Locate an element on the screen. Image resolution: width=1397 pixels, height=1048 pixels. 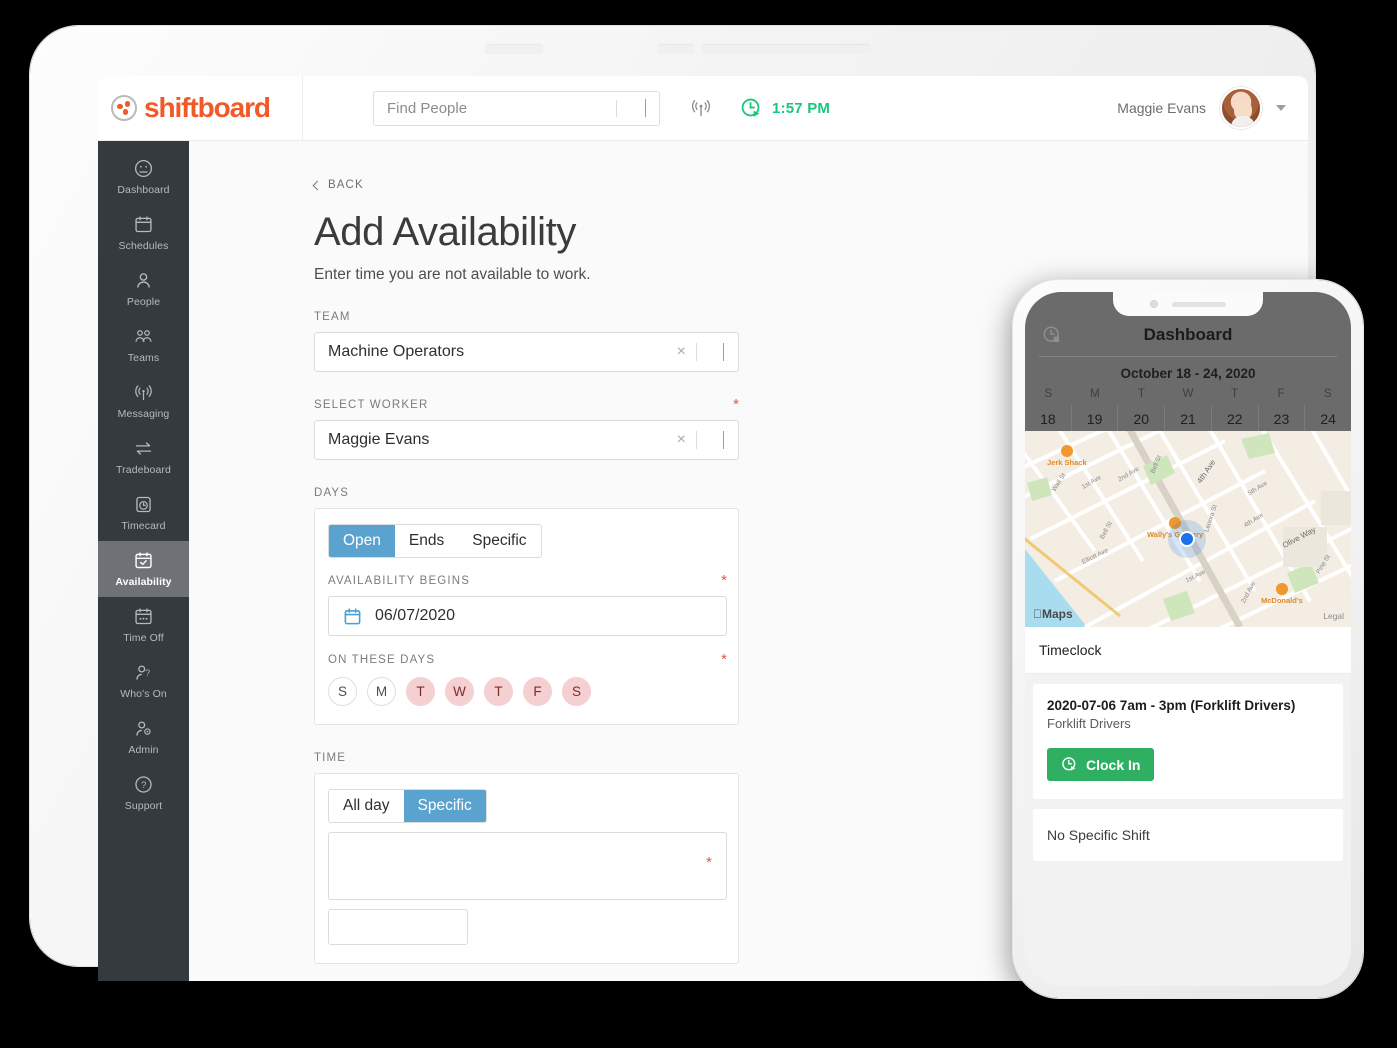
day-chip-sunday: S is located at coordinates (342, 691).